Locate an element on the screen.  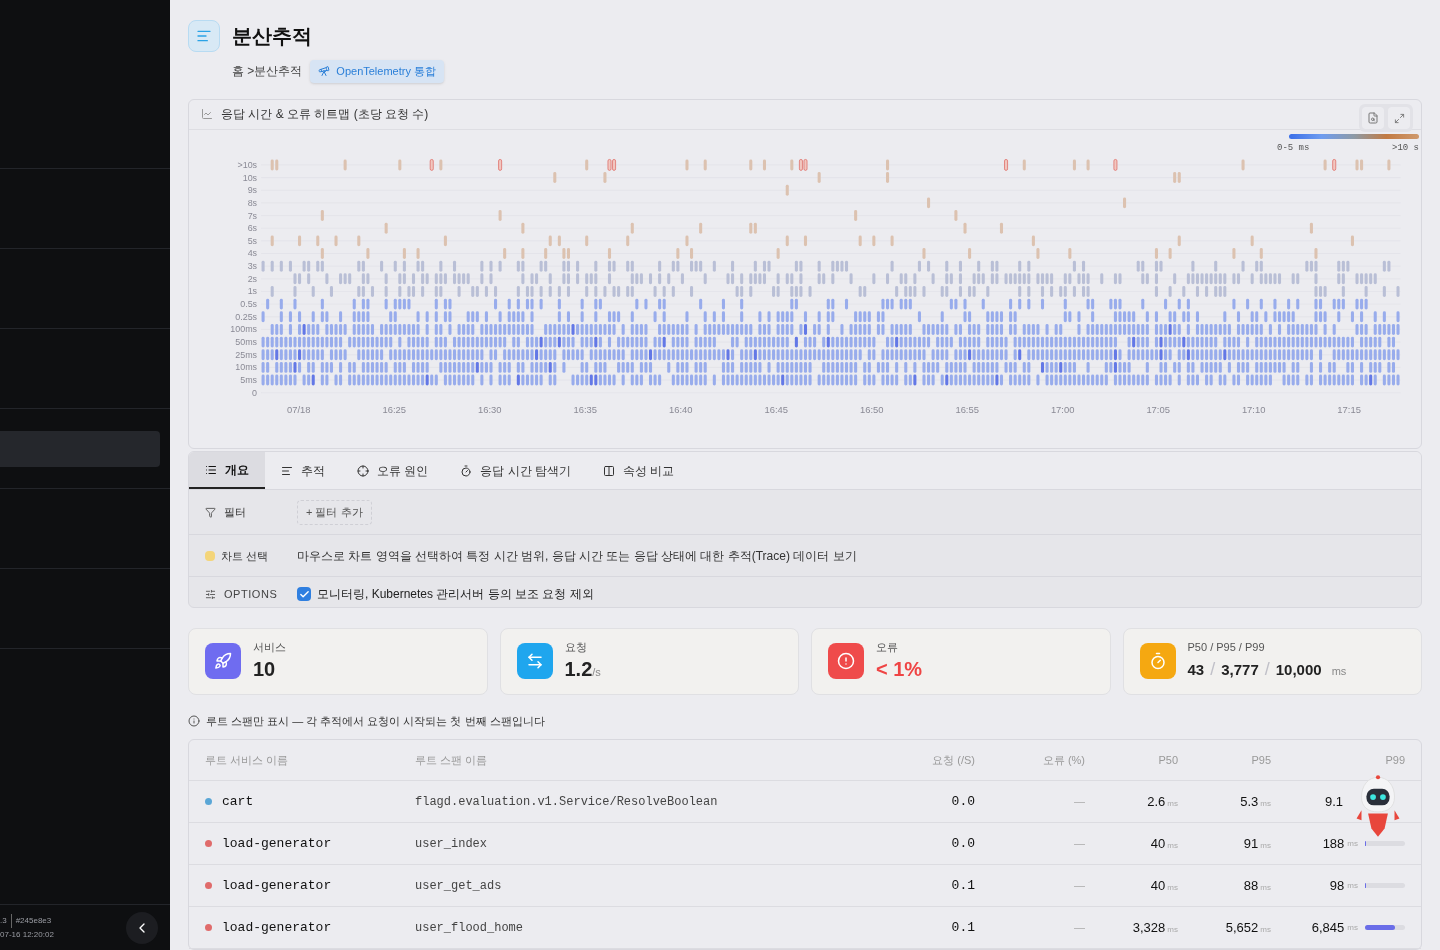
stat-label: 요청 is located at coordinates (576, 647).